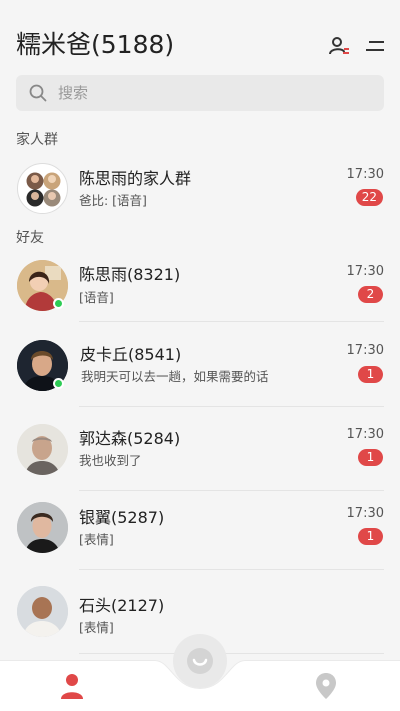 This screenshot has width=400, height=711. Describe the element at coordinates (122, 517) in the screenshot. I see `friend-name: 银翼(5287)` at that location.